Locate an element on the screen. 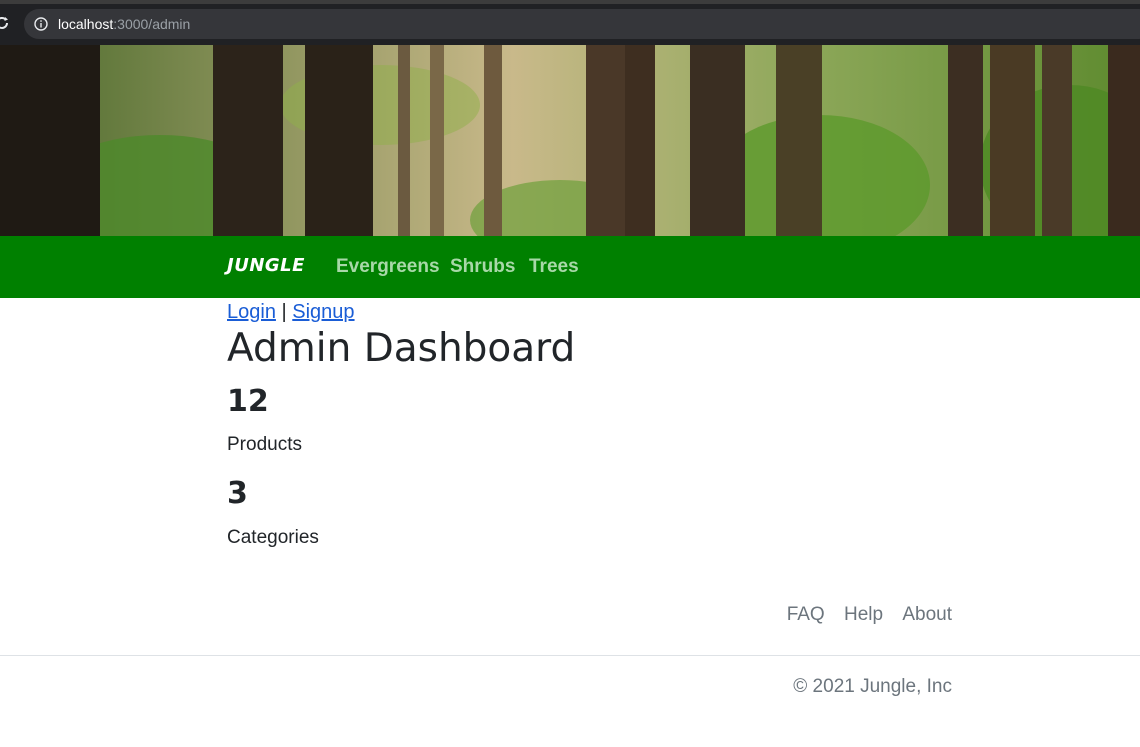  footer-link-about: About is located at coordinates (927, 614).